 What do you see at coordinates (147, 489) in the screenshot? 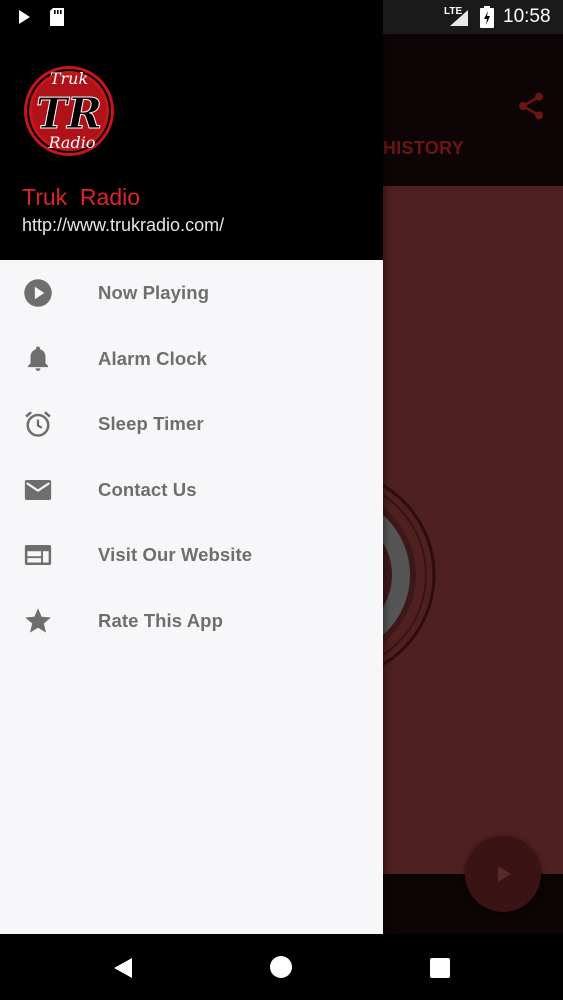
I see `menu-item-label: Contact Us` at bounding box center [147, 489].